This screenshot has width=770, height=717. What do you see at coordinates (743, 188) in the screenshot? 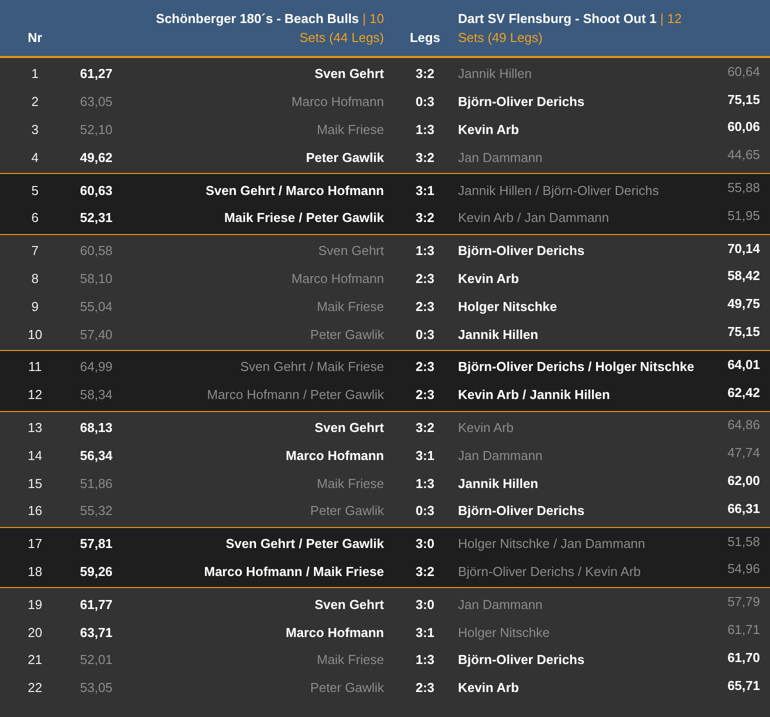
I see `table-cell-text: 55,88` at bounding box center [743, 188].